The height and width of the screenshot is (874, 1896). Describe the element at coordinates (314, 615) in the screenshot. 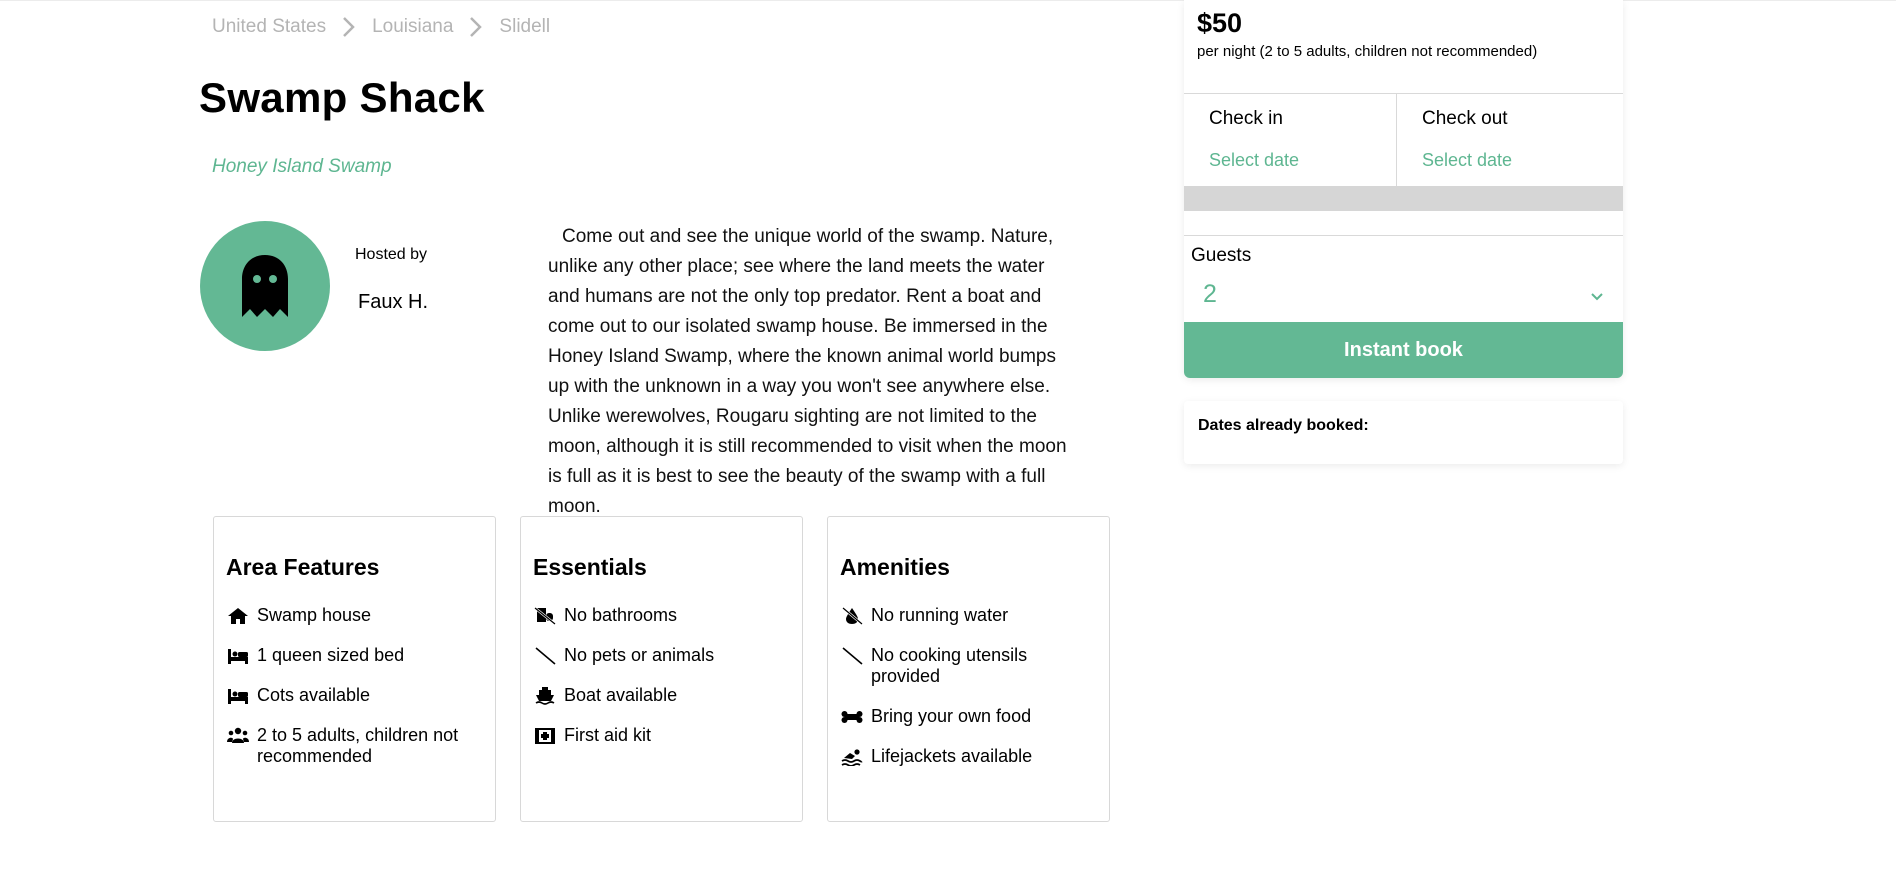

I see `list-item-label: Swamp house` at that location.